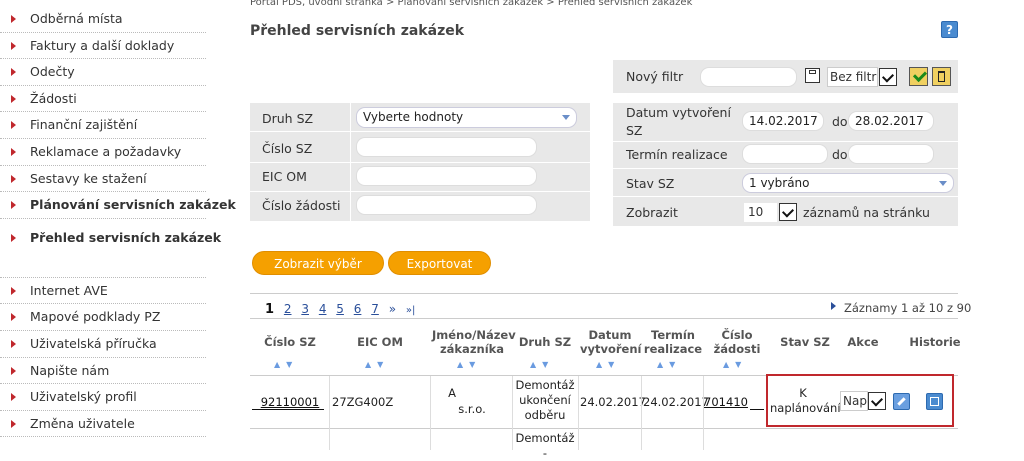  What do you see at coordinates (88, 178) in the screenshot?
I see `sidebar-item-label: Sestavy ke stažení` at bounding box center [88, 178].